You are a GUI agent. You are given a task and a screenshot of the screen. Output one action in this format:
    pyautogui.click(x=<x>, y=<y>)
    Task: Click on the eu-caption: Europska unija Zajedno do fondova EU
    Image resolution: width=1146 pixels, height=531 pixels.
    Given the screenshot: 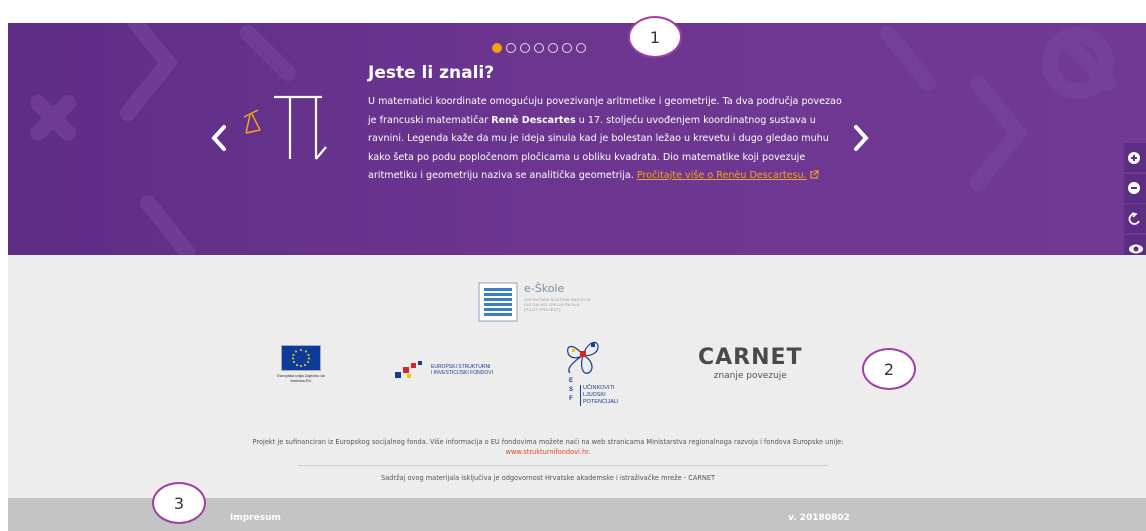 What is the action you would take?
    pyautogui.click(x=301, y=378)
    